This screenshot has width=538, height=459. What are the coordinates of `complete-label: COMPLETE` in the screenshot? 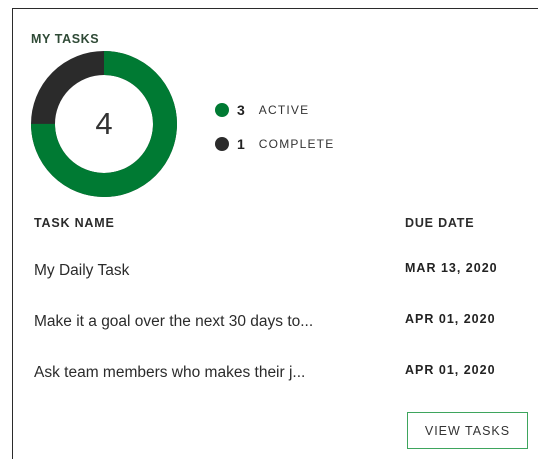 It's located at (296, 144).